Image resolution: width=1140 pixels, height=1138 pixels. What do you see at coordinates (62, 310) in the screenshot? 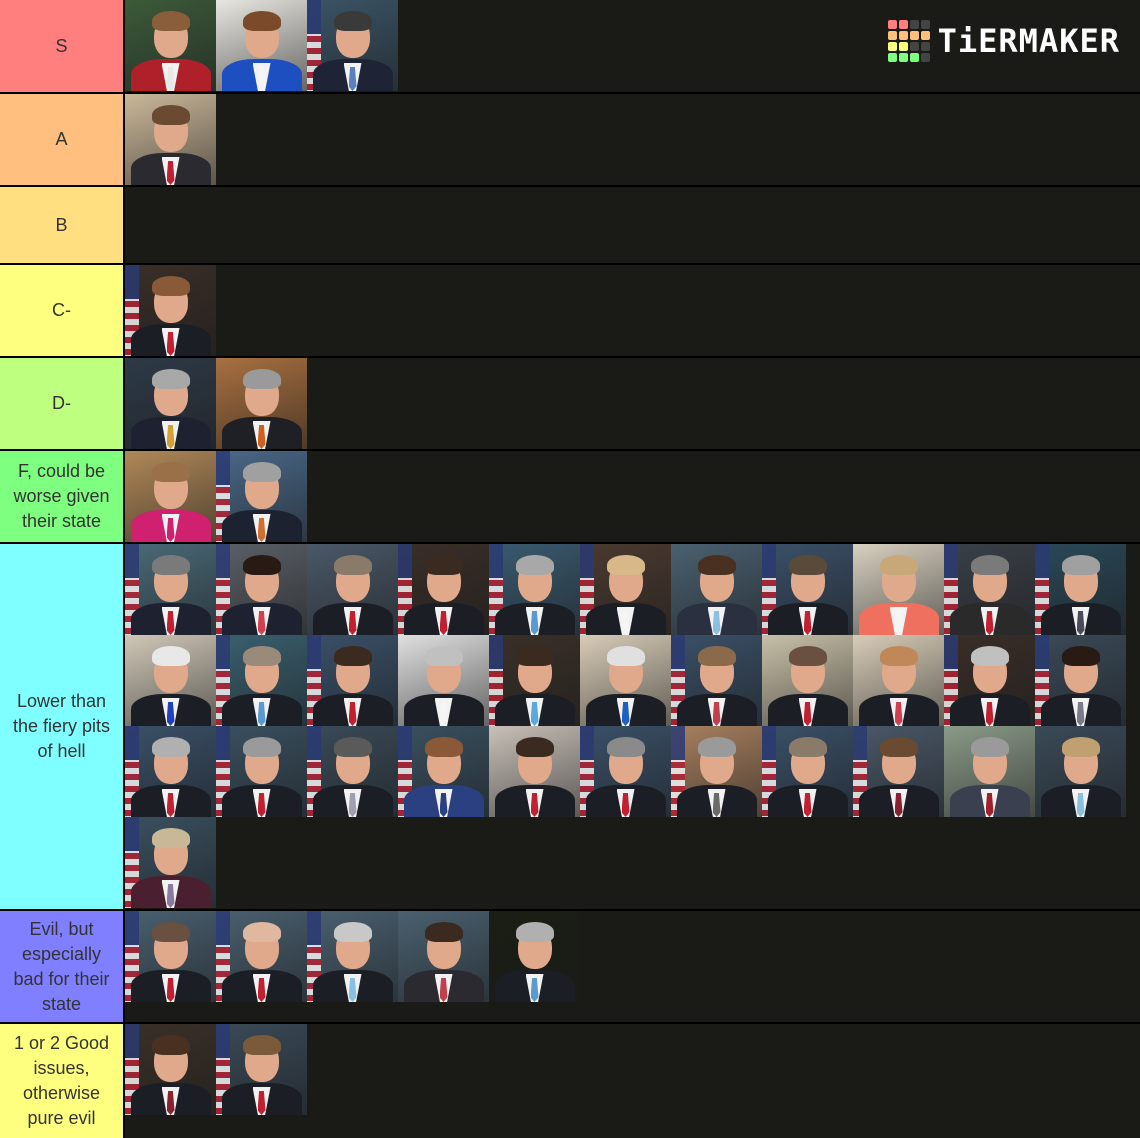
I see `tier-label: C-` at bounding box center [62, 310].